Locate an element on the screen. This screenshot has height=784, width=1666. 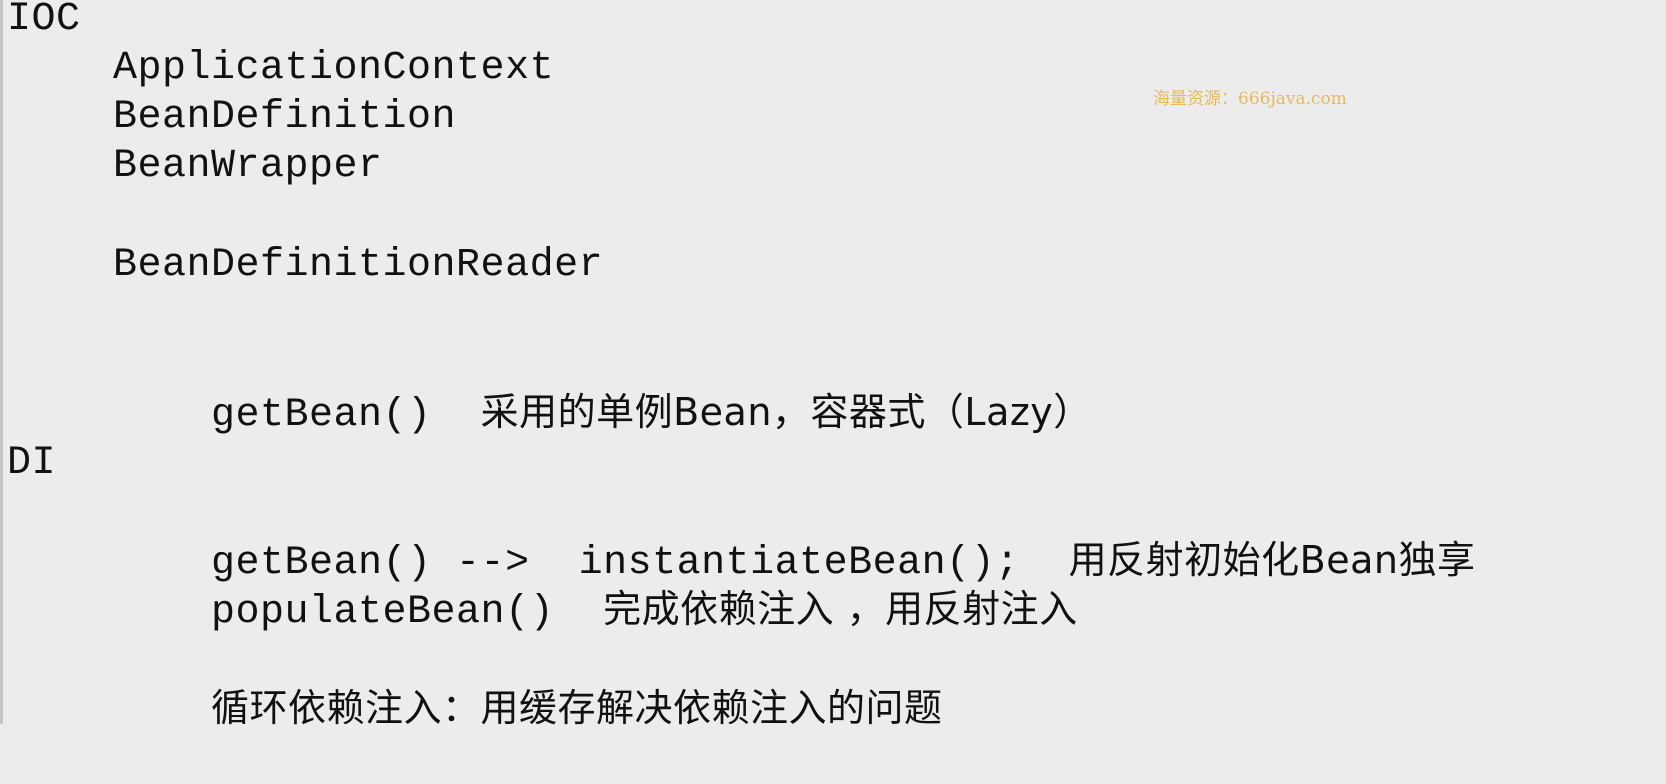
ioc-item-bean-definition-reader: BeanDefinitionReader is located at coordinates (358, 265).